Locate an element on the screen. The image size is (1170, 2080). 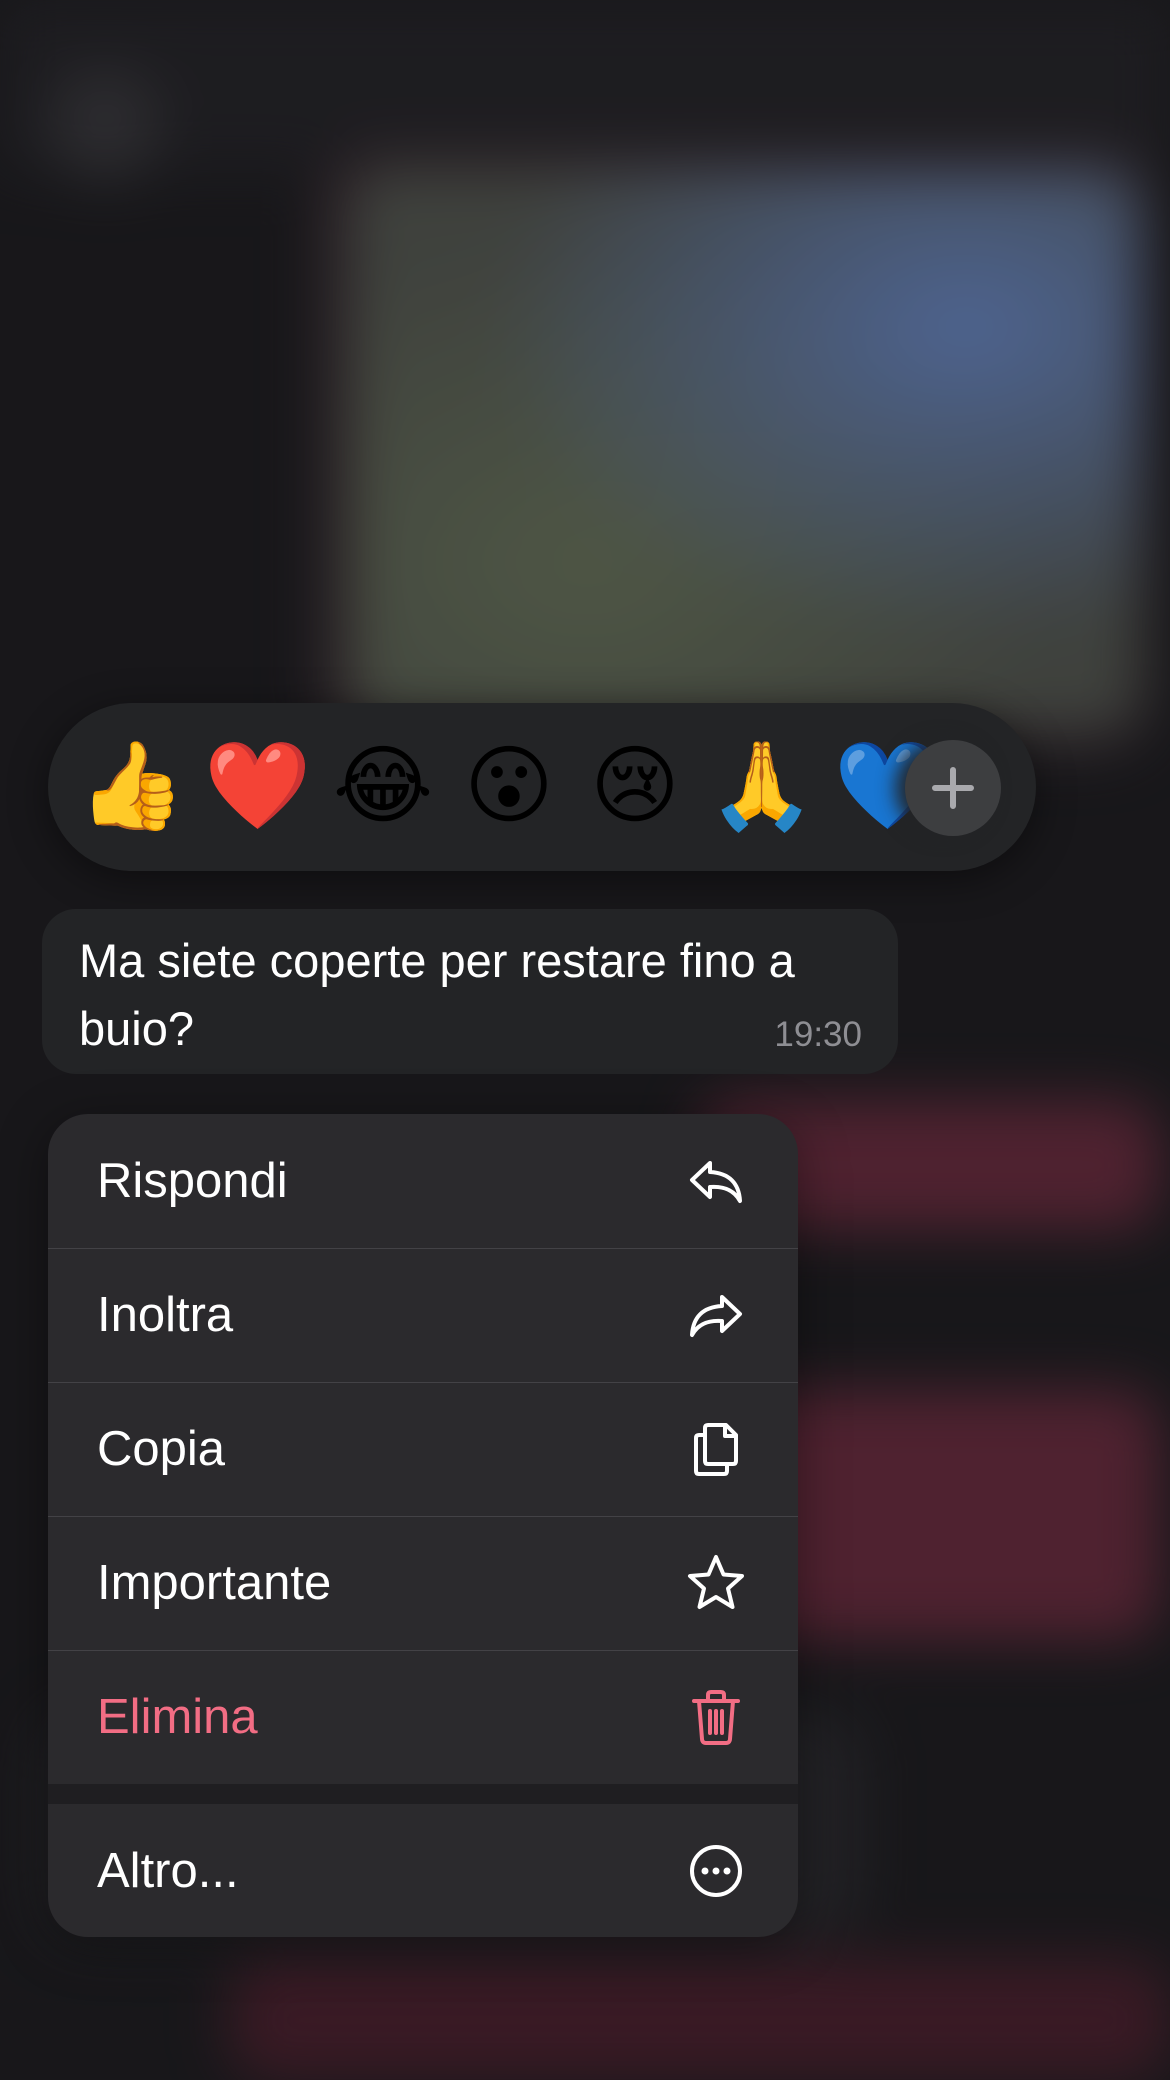
reaction-bar: 👍 ❤️ 😂 😮 😢 🙏 💙 is located at coordinates (542, 787).